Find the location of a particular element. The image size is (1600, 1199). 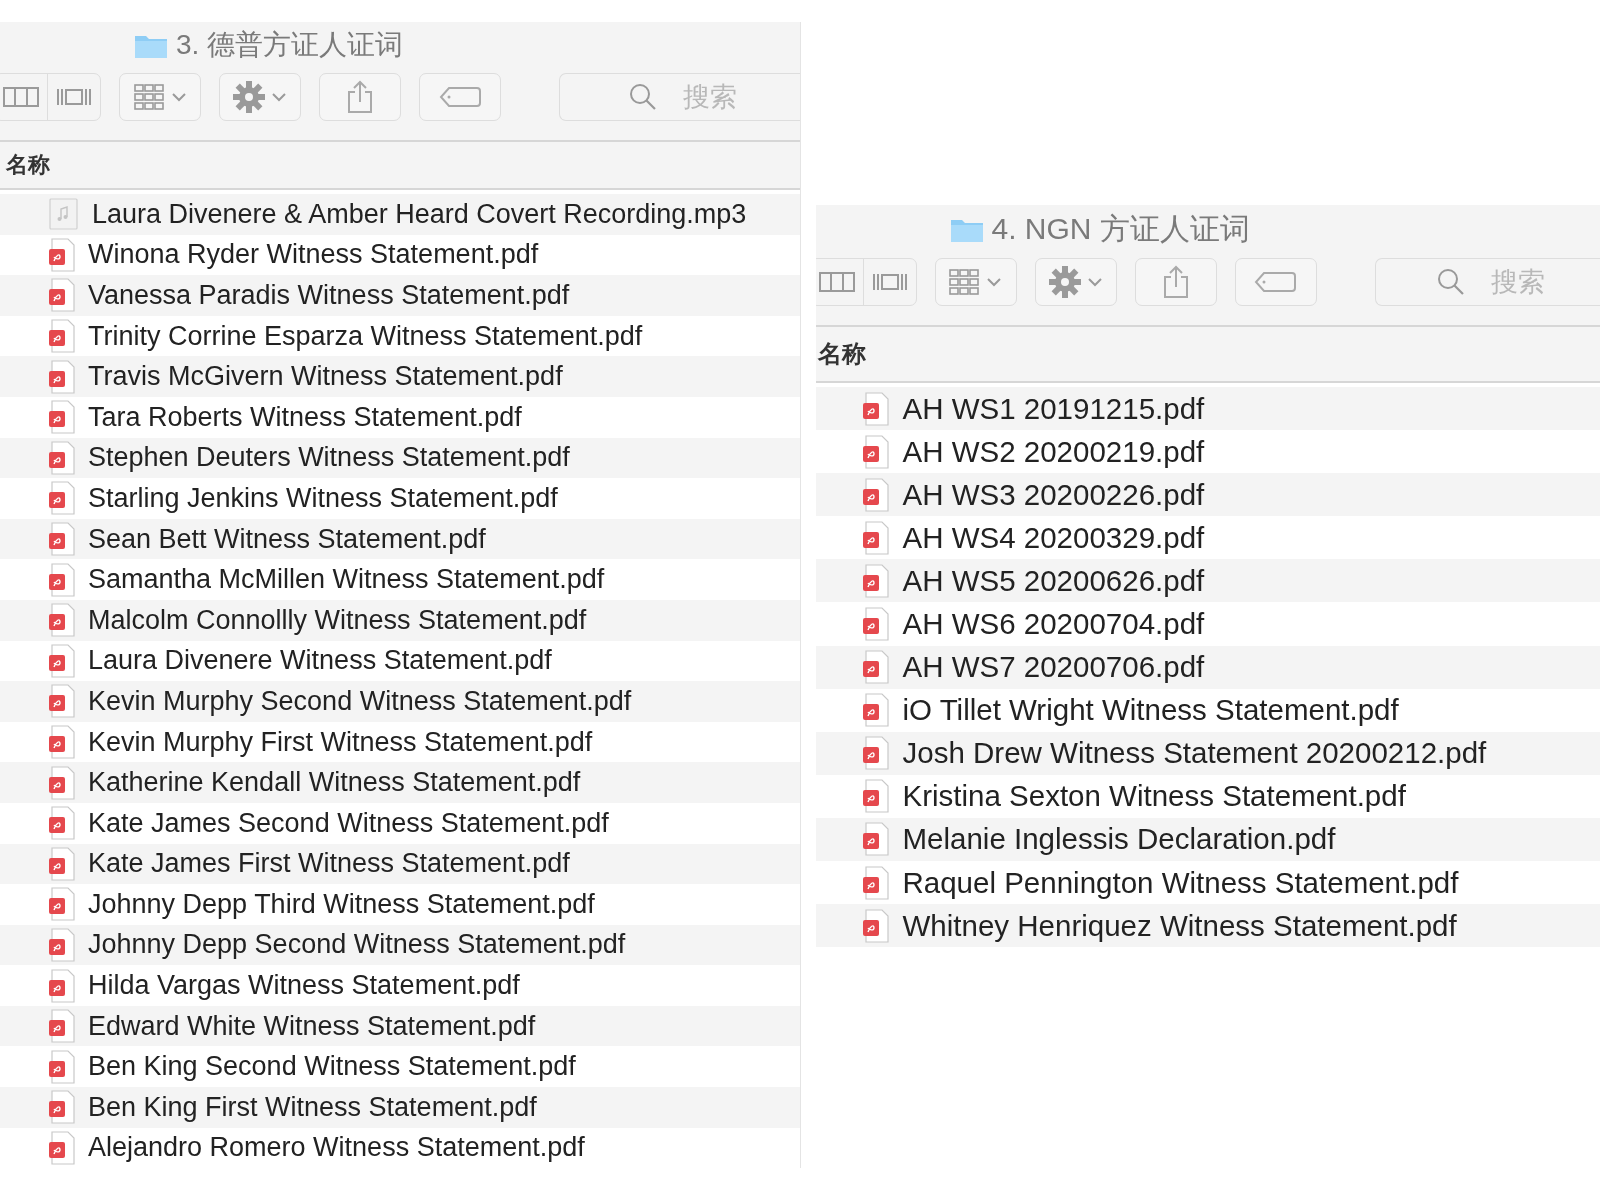

file-name: Hilda Vargas Witness Statement.pdf is located at coordinates (304, 986).